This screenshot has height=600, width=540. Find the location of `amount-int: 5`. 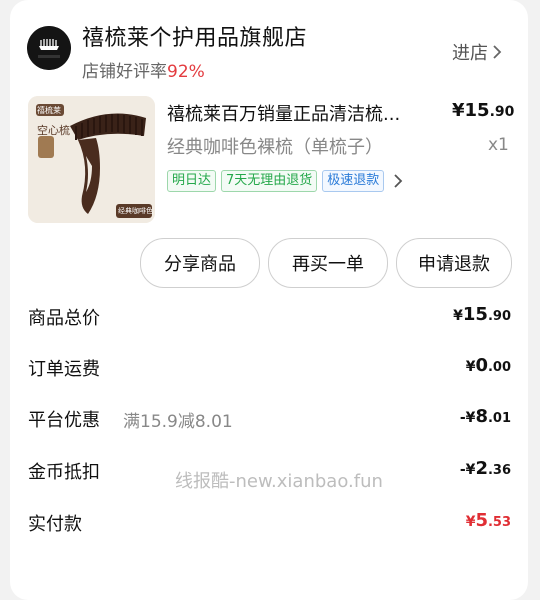

amount-int: 5 is located at coordinates (481, 520).